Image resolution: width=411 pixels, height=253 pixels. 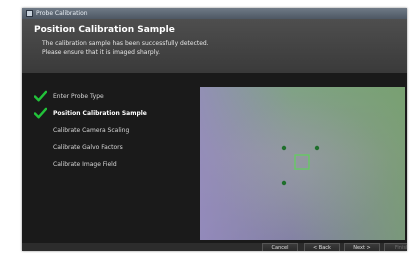 I want to click on target-box, so click(x=302, y=162).